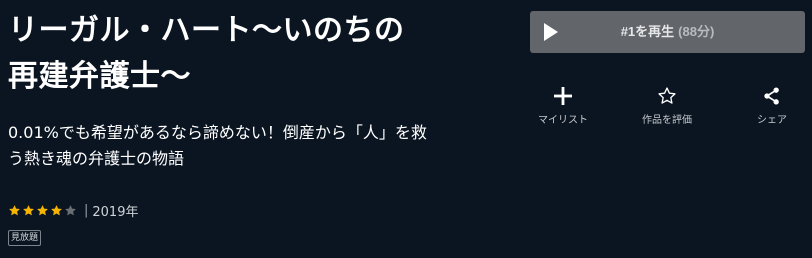 This screenshot has width=812, height=258. I want to click on play-button-label: #1を再生 (88分), so click(667, 32).